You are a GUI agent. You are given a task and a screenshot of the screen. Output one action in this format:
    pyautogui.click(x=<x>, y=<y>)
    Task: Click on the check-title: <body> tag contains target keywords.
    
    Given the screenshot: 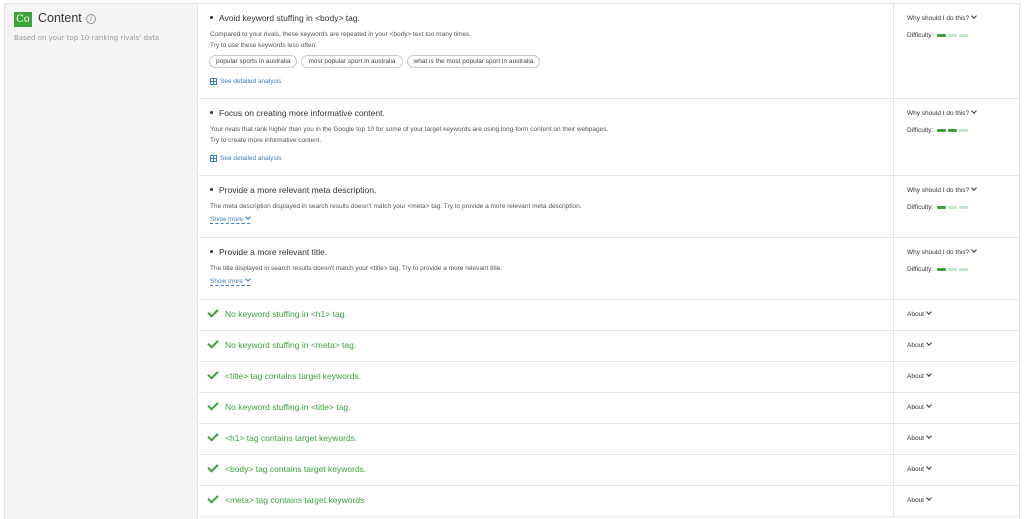 What is the action you would take?
    pyautogui.click(x=286, y=467)
    